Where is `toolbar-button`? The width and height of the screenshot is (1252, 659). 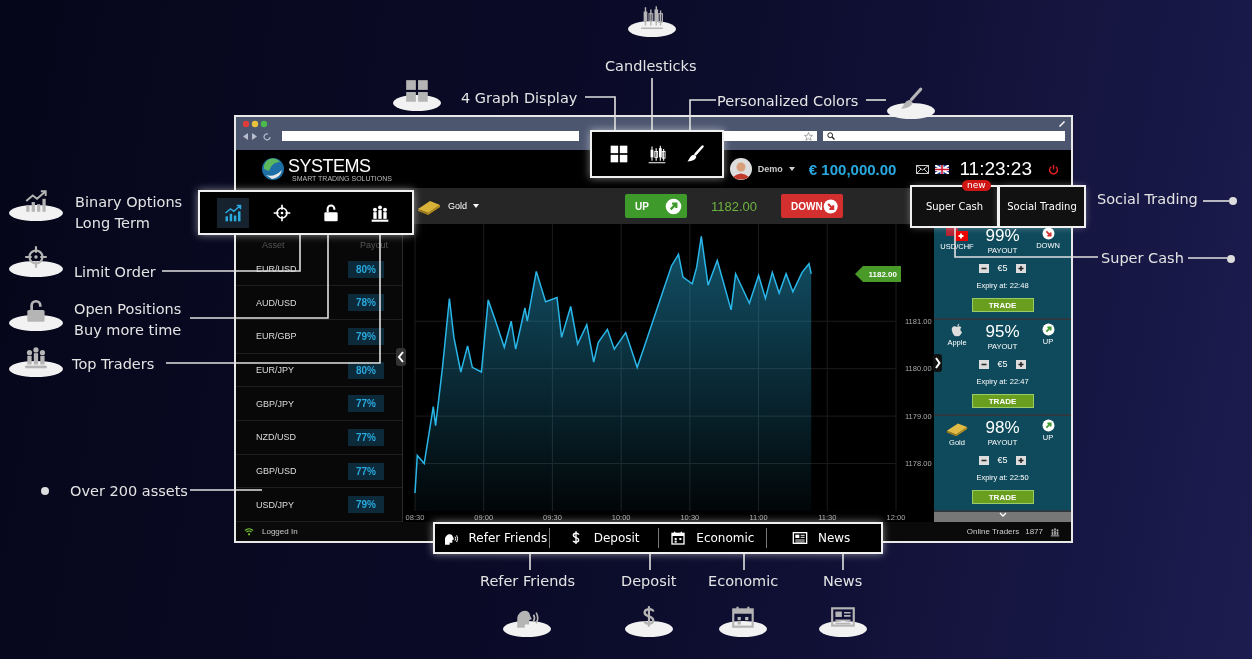 toolbar-button is located at coordinates (232, 212).